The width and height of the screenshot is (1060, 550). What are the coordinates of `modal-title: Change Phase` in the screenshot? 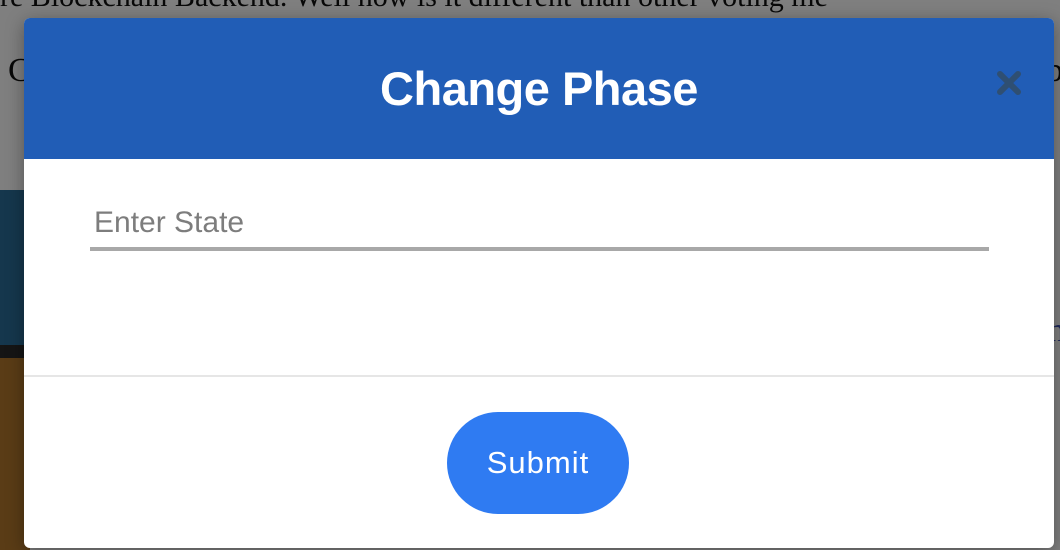 It's located at (539, 88).